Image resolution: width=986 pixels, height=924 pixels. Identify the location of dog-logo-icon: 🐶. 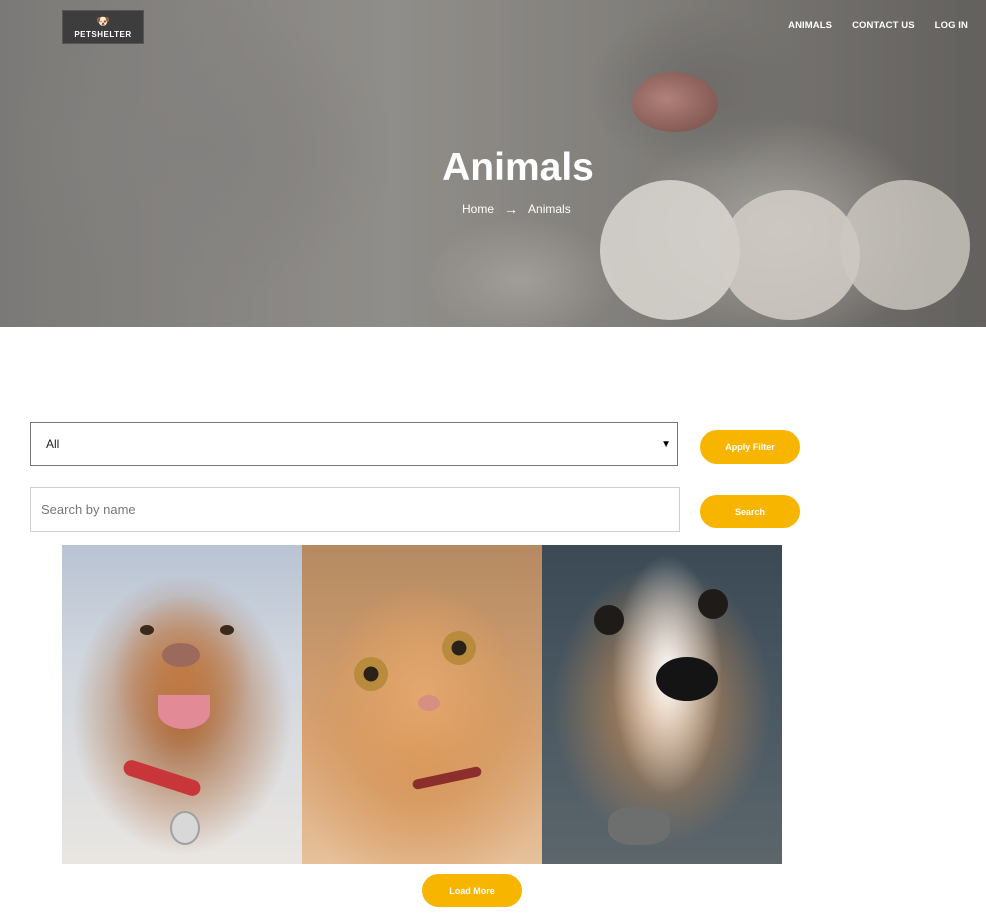
(103, 21).